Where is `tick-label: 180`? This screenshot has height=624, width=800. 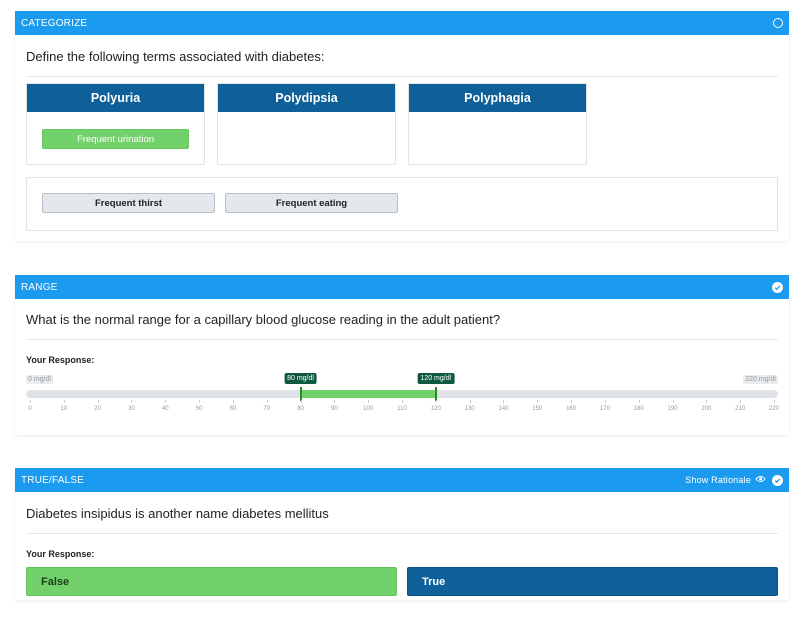
tick-label: 180 is located at coordinates (638, 409).